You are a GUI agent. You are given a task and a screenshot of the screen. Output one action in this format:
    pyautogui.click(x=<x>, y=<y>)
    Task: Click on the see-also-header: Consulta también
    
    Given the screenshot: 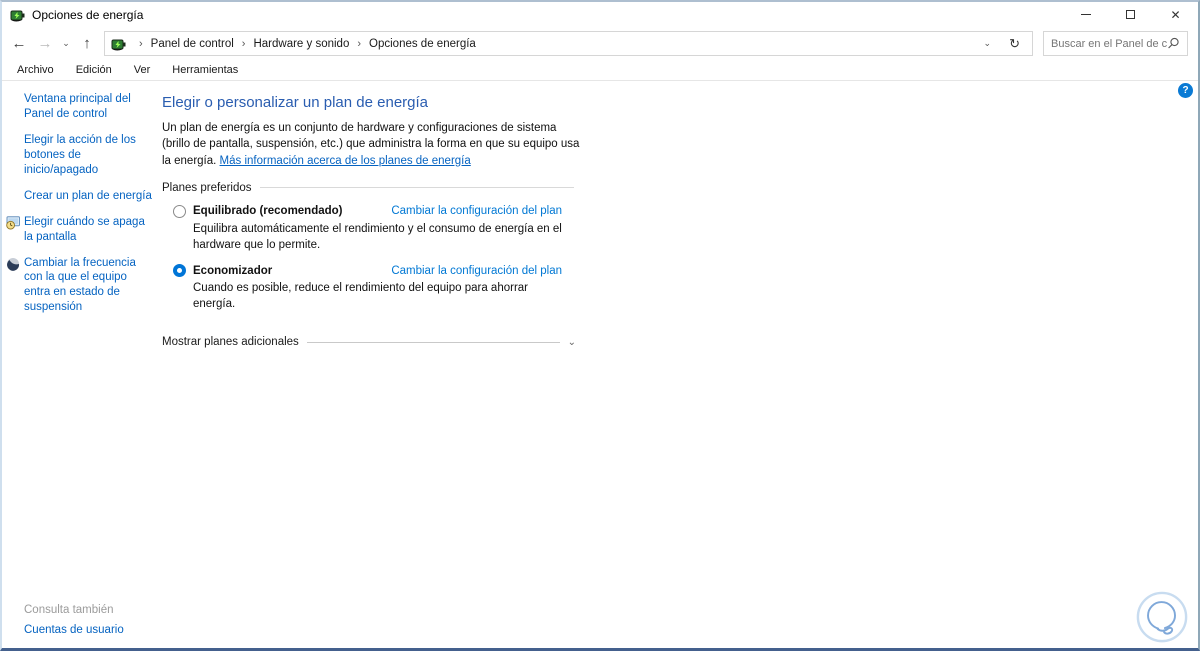 What is the action you would take?
    pyautogui.click(x=69, y=610)
    